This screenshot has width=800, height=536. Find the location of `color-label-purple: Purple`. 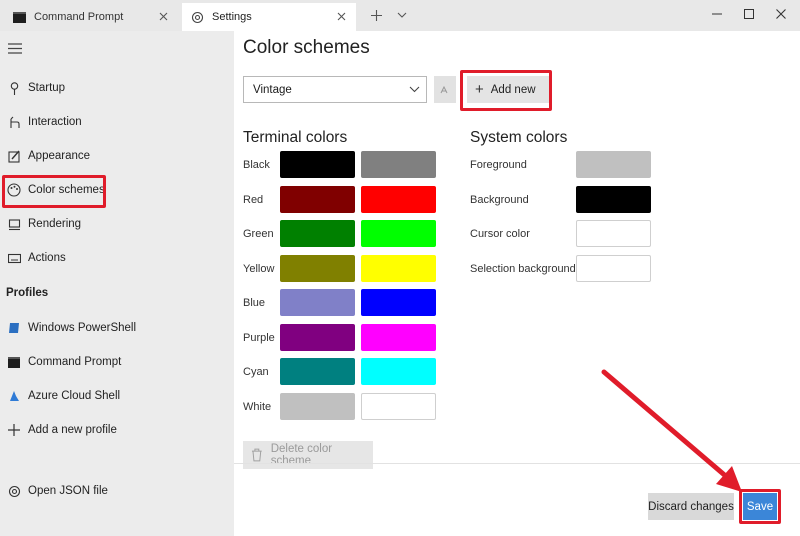

color-label-purple: Purple is located at coordinates (259, 338).